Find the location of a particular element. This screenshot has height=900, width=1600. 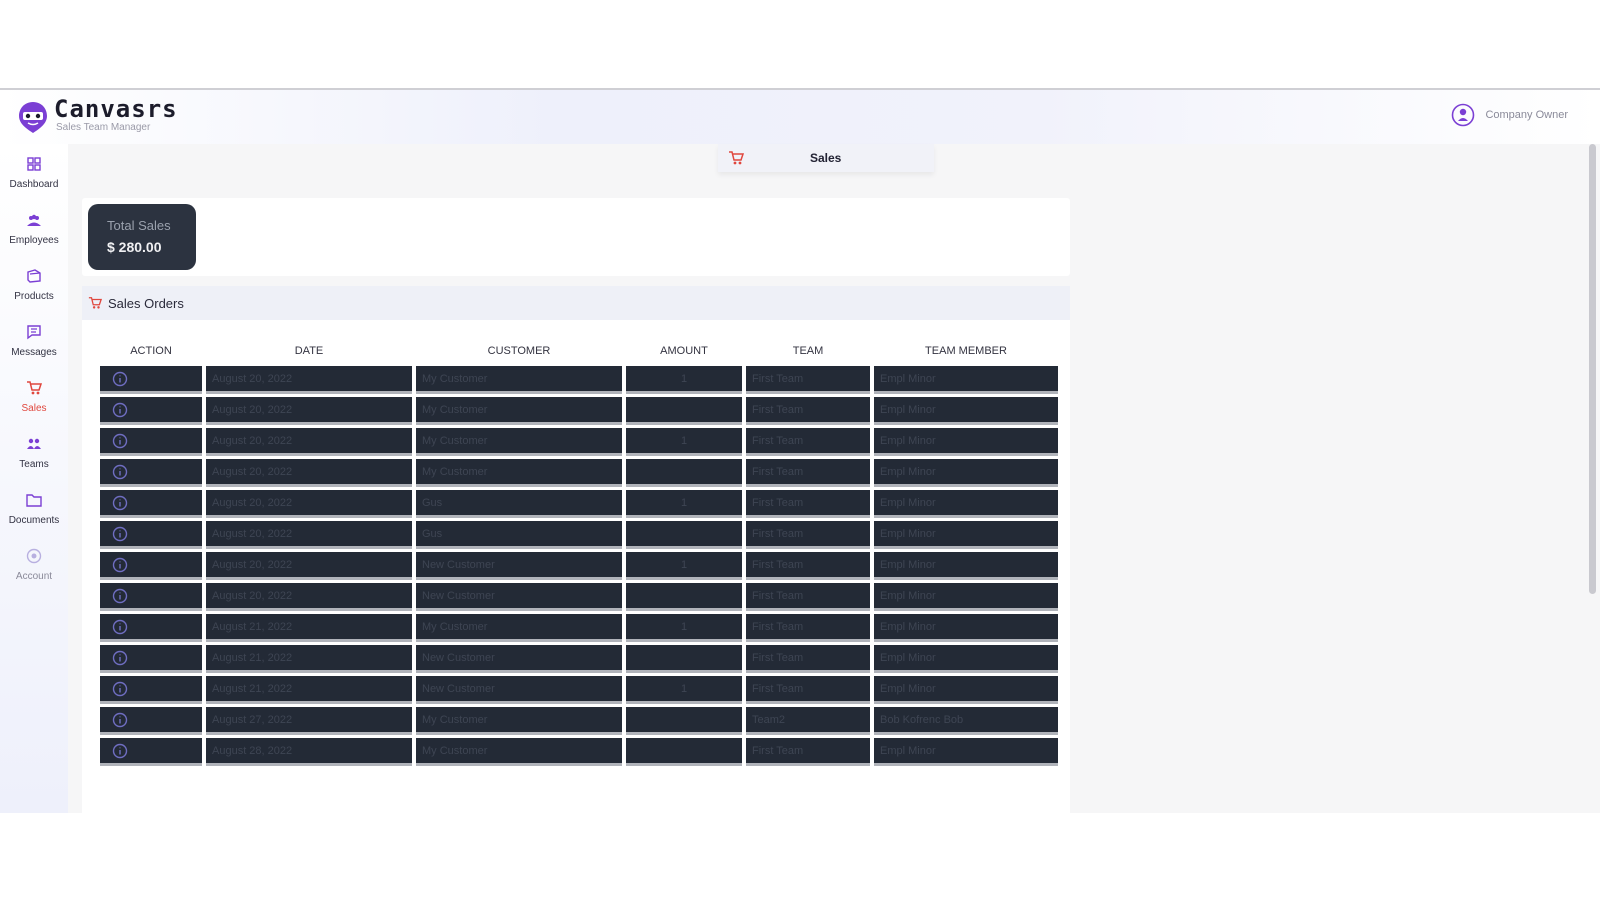

sidebar-item-sales: Sales is located at coordinates (34, 400).